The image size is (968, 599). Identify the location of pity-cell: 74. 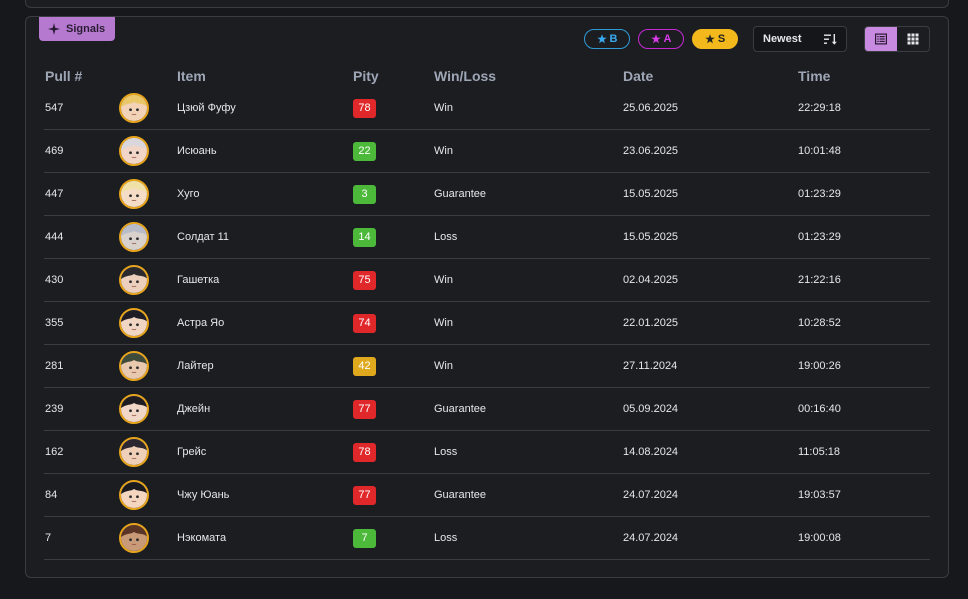
(392, 323).